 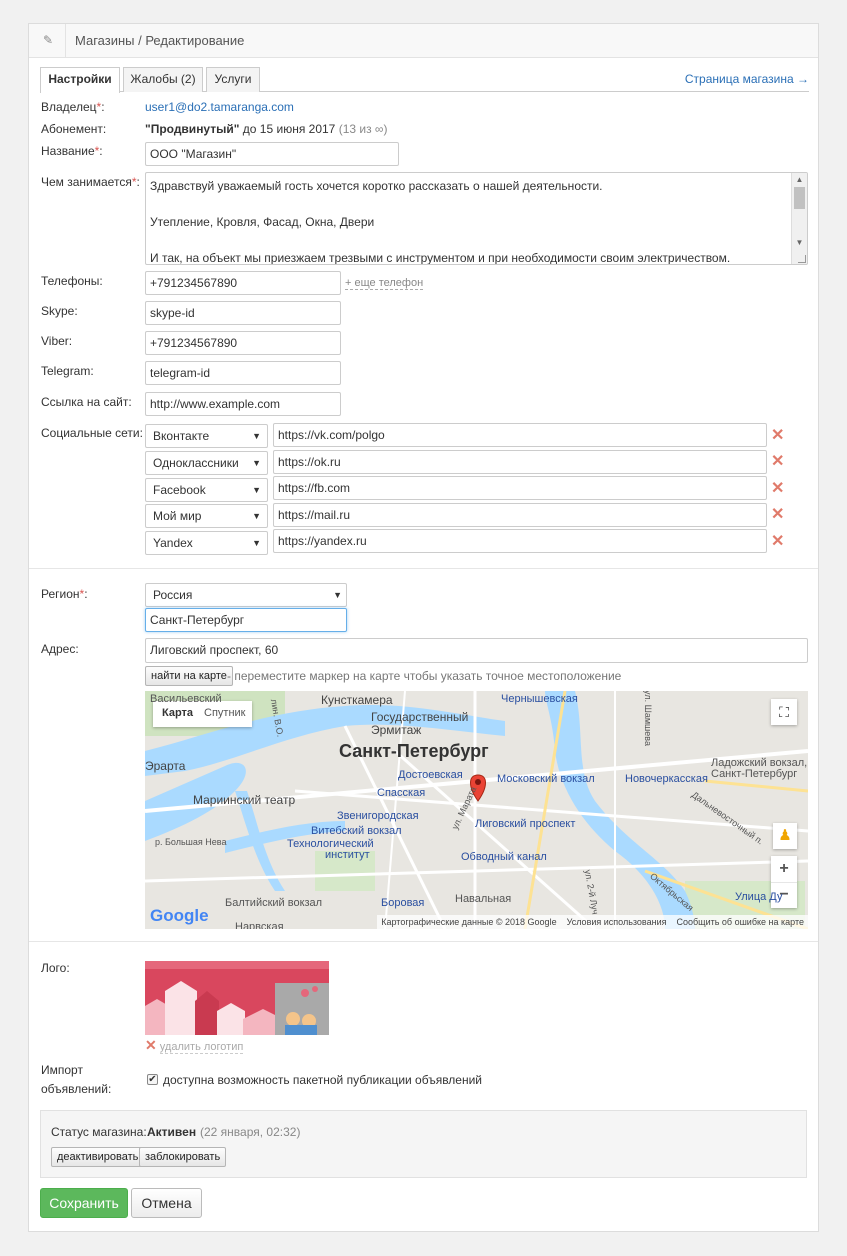 What do you see at coordinates (784, 712) in the screenshot?
I see `fullscreen-icon: ⛶` at bounding box center [784, 712].